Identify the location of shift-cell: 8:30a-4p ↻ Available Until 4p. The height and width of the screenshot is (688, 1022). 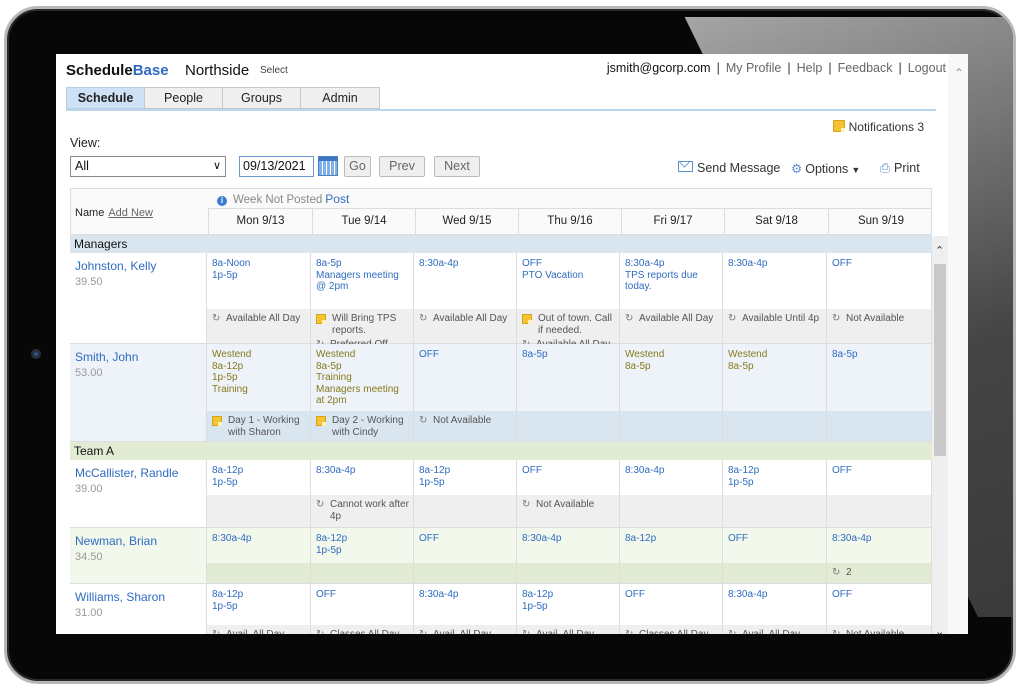
(775, 298).